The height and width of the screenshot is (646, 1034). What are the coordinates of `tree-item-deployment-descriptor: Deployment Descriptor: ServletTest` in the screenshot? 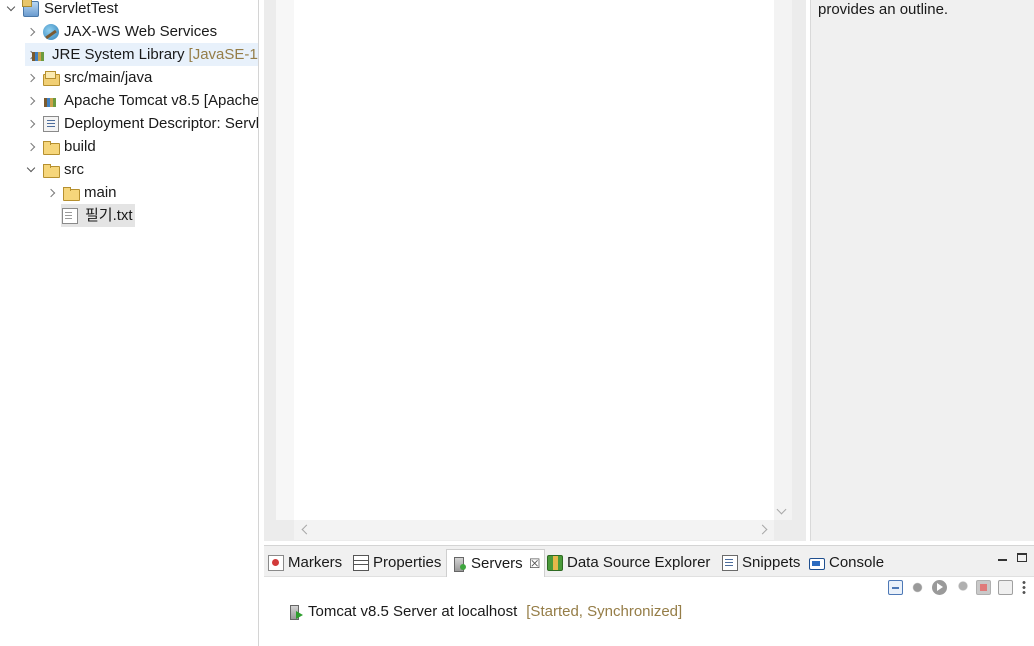 It's located at (142, 123).